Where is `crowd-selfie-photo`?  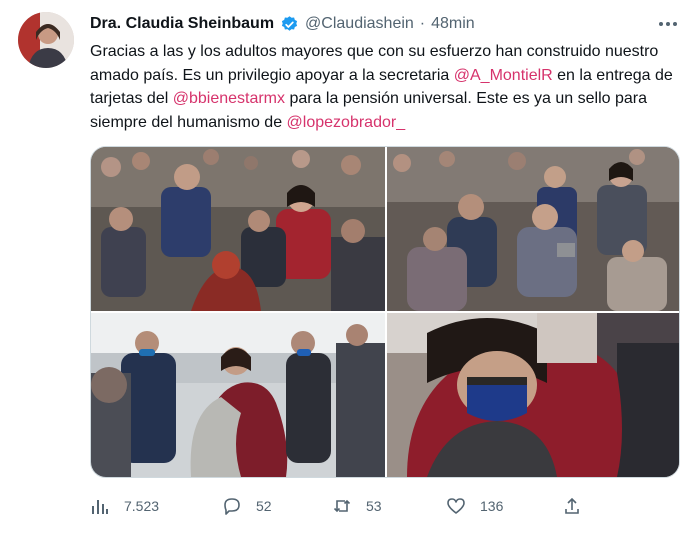
crowd-selfie-photo is located at coordinates (533, 229).